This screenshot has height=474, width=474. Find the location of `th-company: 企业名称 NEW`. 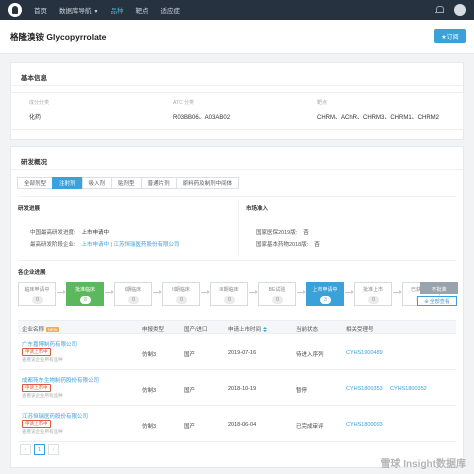

th-company: 企业名称 NEW is located at coordinates (41, 329).